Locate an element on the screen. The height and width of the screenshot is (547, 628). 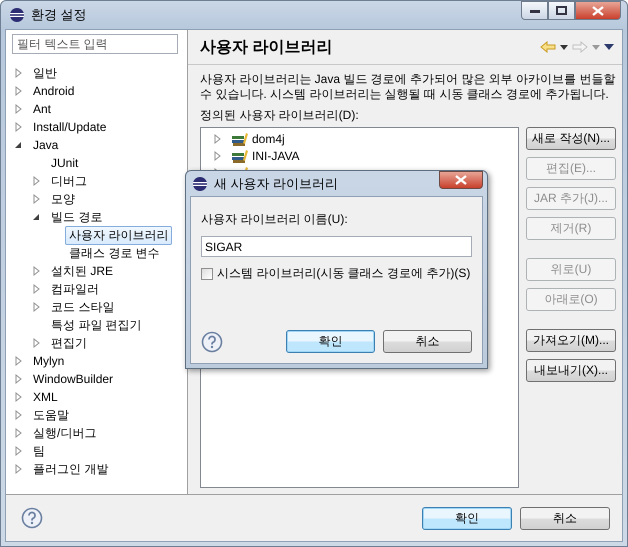
page-title: 사용자 라이브러리 is located at coordinates (267, 48).